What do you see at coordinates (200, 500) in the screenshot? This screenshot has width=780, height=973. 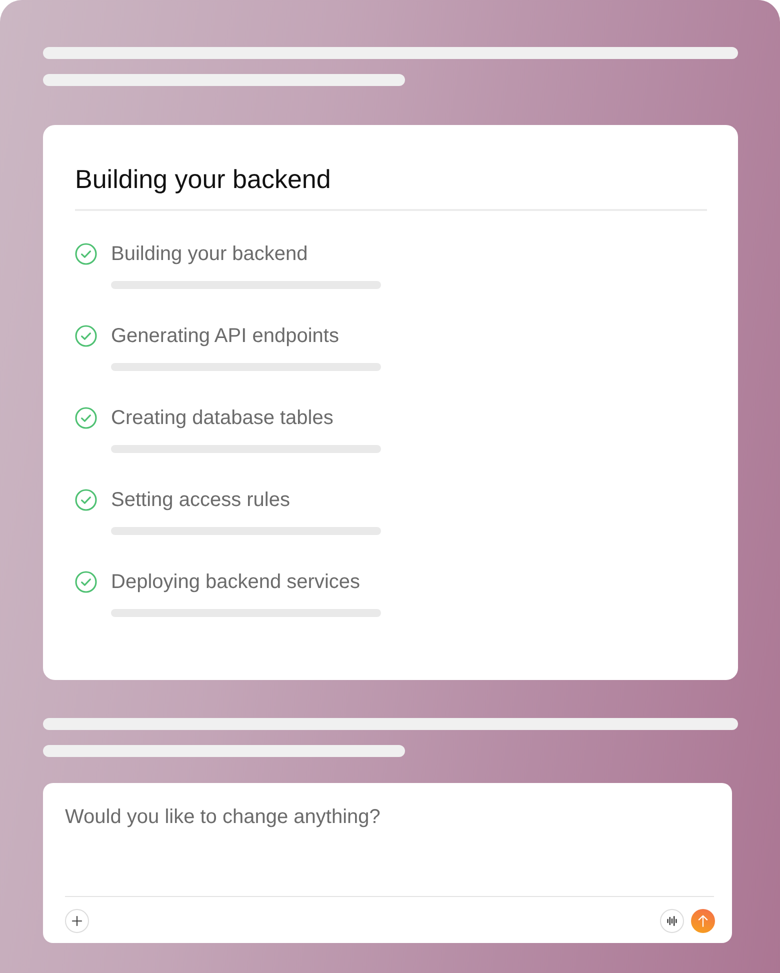 I see `step-label: Setting access rules` at bounding box center [200, 500].